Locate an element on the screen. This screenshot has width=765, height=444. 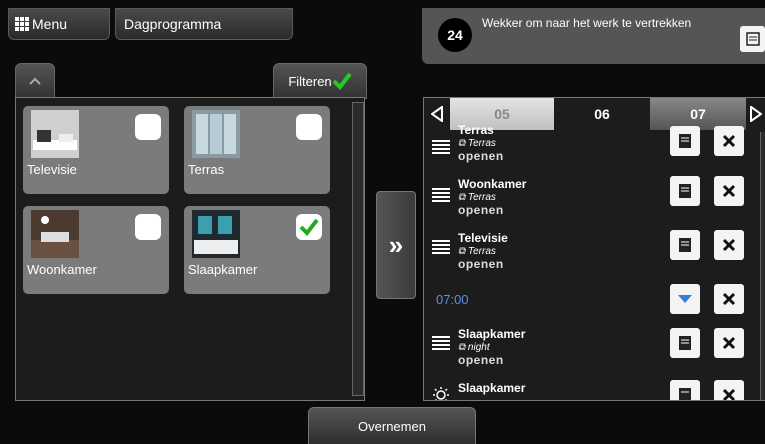
menu-label: Menu is located at coordinates (50, 24).